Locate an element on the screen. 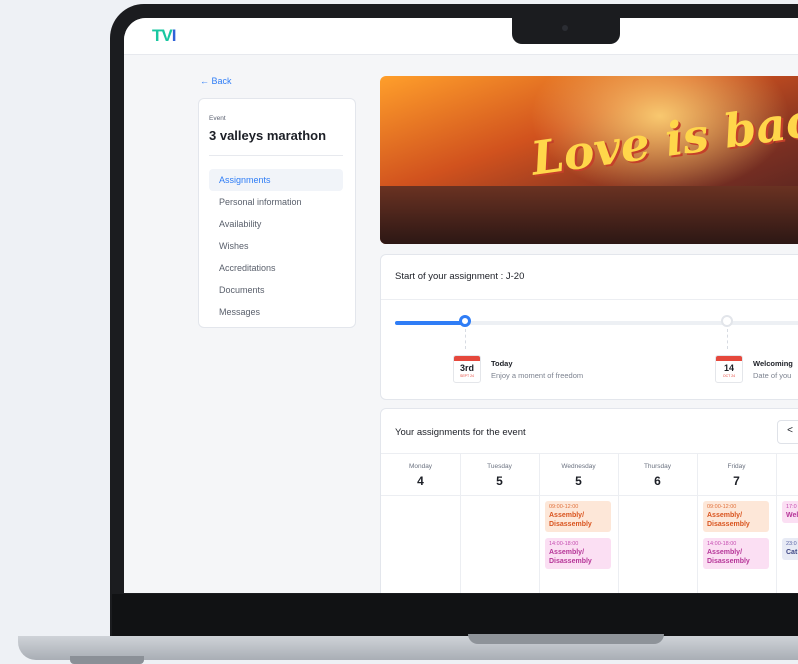 The width and height of the screenshot is (798, 664). assignment-slot: 23:0 Cat is located at coordinates (790, 549).